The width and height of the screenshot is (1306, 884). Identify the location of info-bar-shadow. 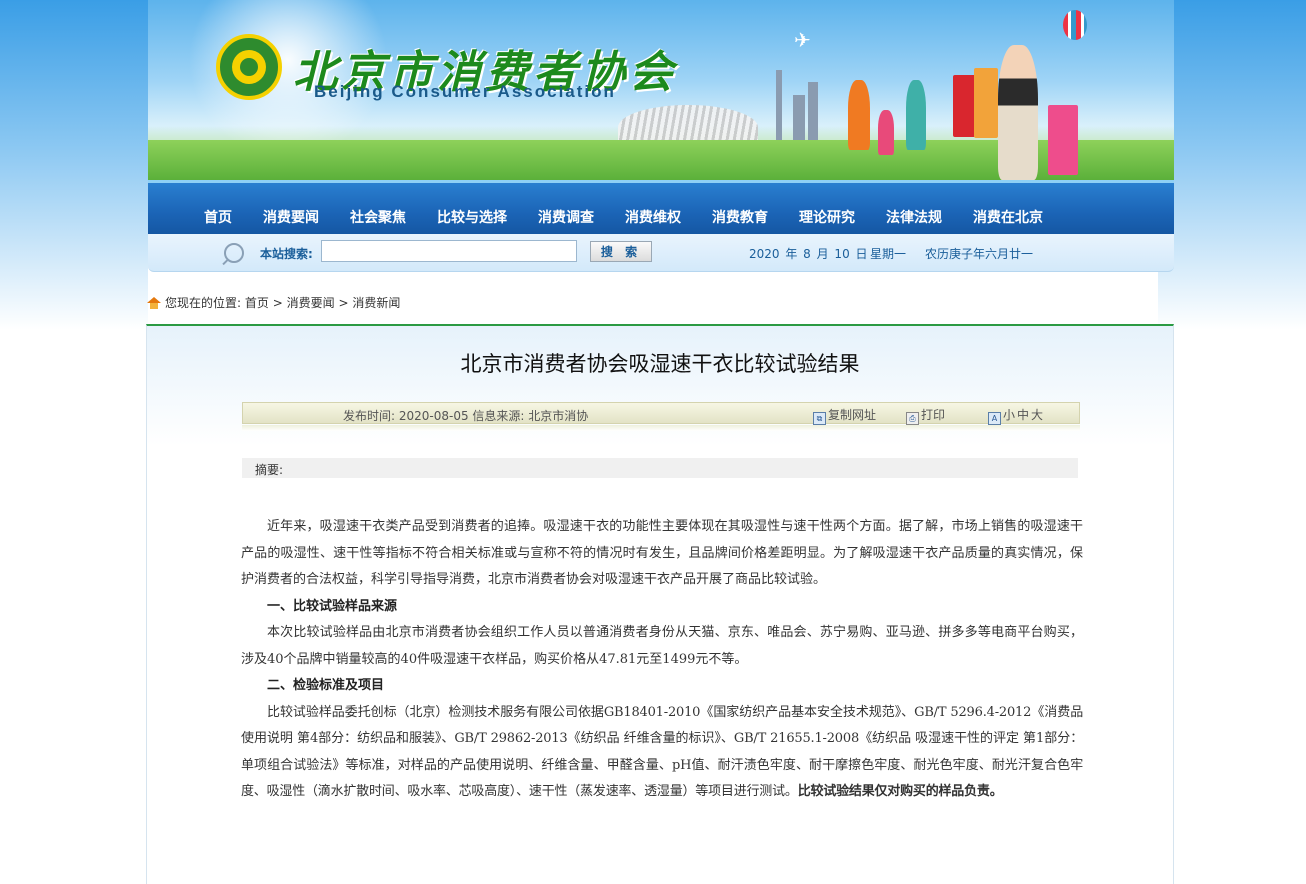
(661, 428).